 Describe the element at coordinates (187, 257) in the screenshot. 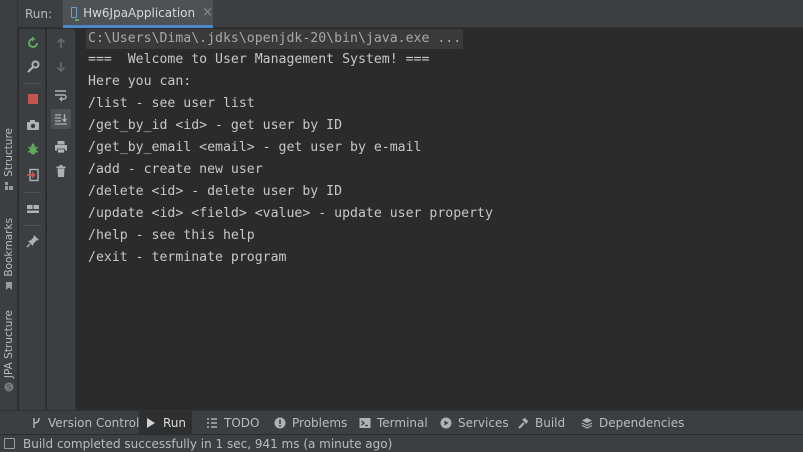

I see `console-line: /exit - terminate program` at that location.